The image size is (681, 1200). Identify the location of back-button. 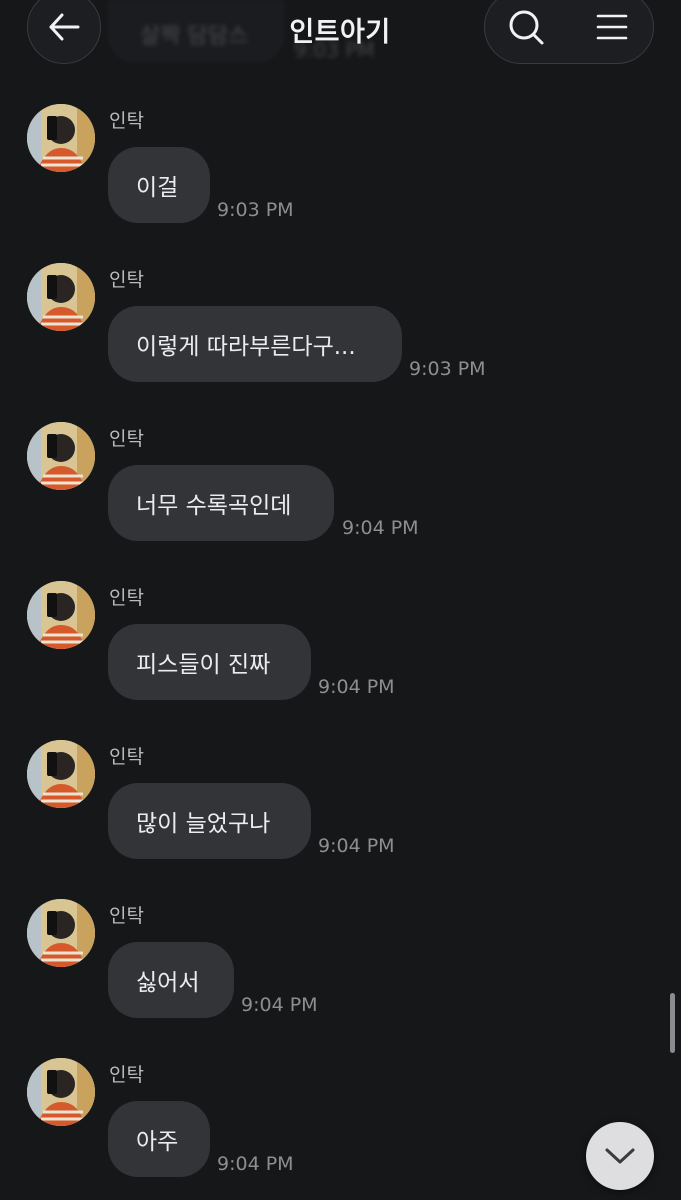
(64, 32).